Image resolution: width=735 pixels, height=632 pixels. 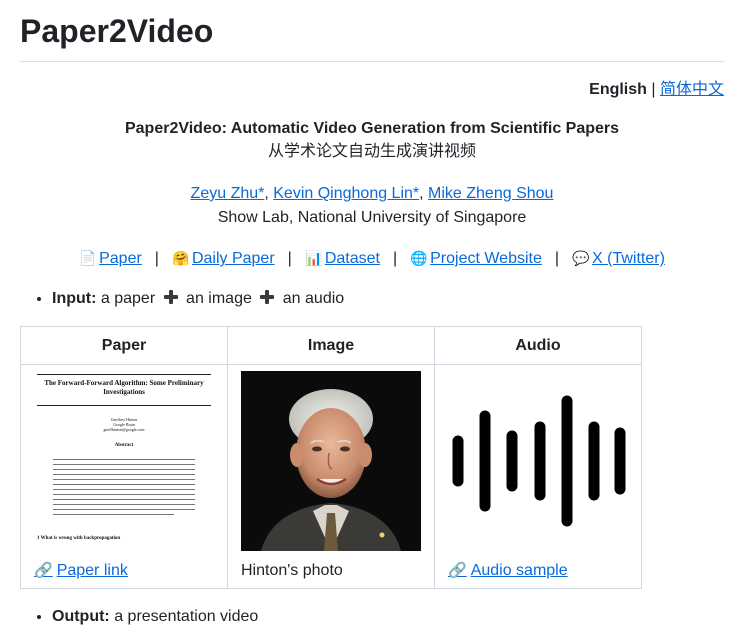 I want to click on author-link-mike-shou: Mike Zheng Shou, so click(x=490, y=193).